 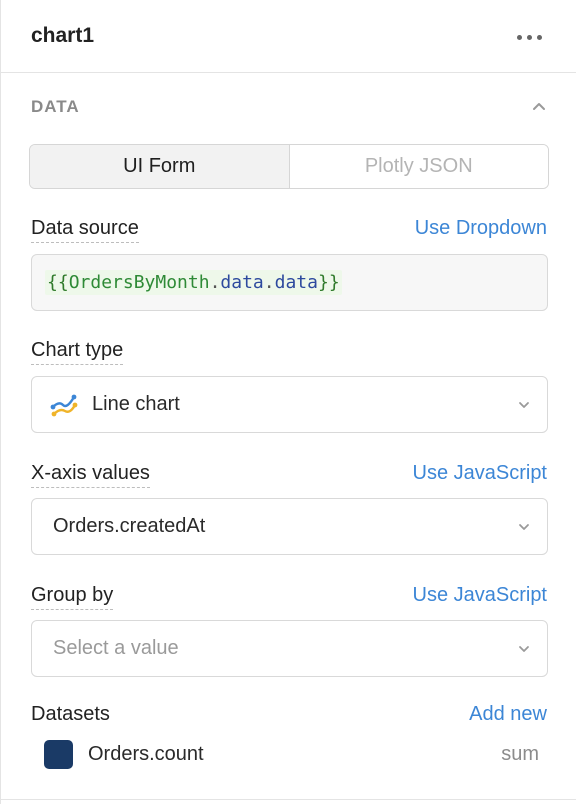 I want to click on tab-ui-form: UI Form, so click(x=160, y=166).